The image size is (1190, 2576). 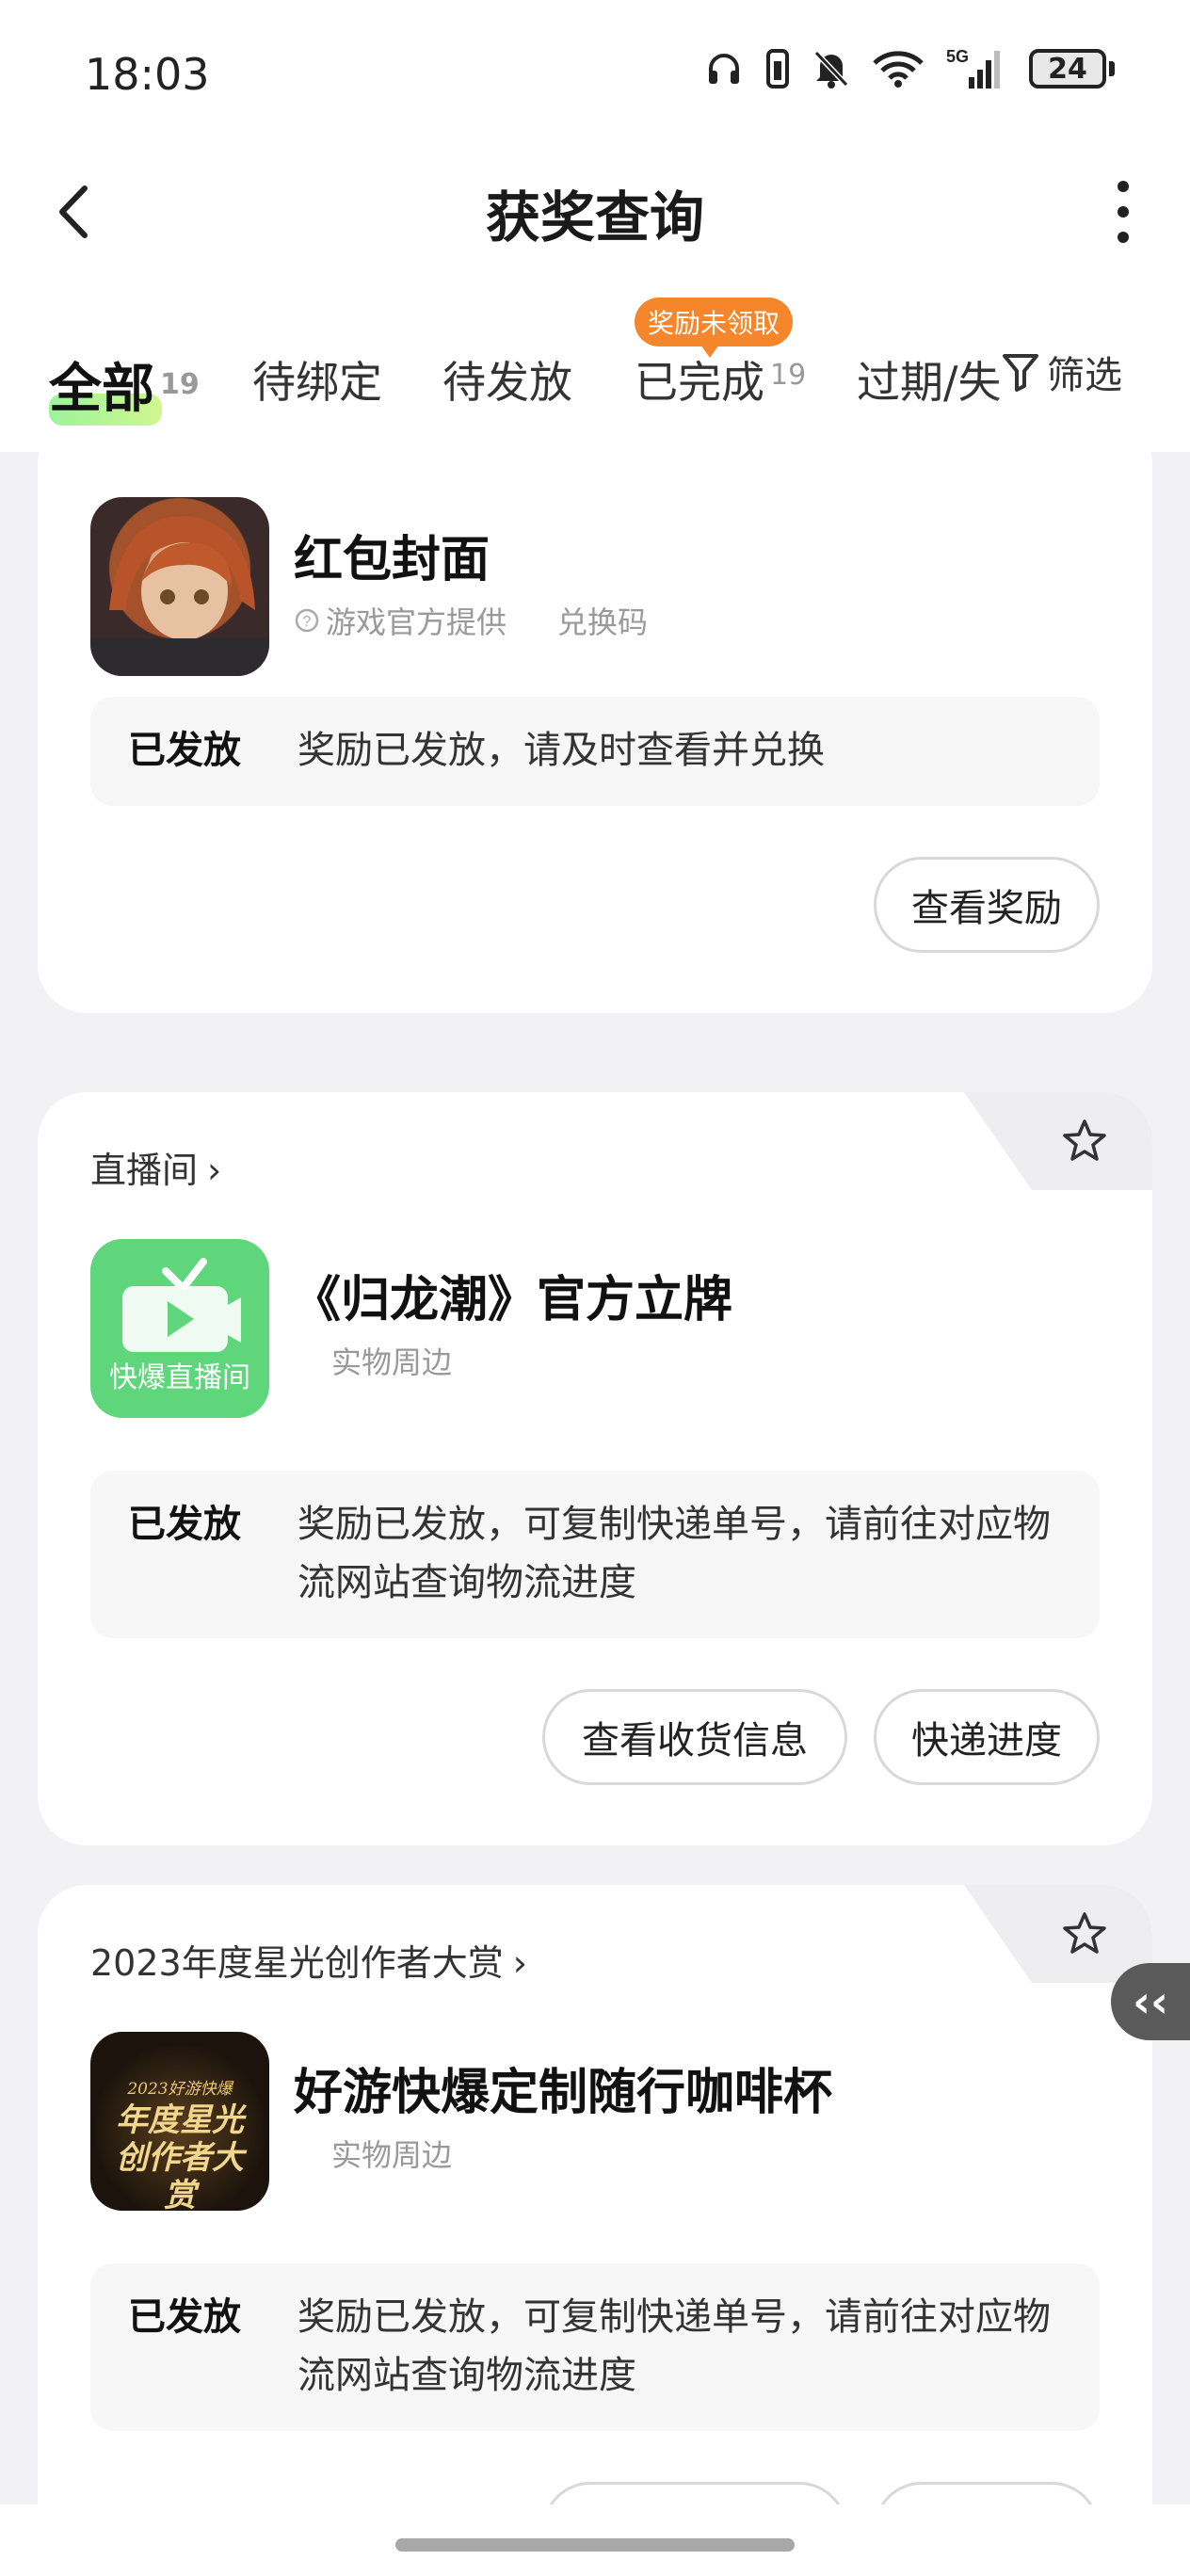 I want to click on battery-icon: 24, so click(x=1072, y=69).